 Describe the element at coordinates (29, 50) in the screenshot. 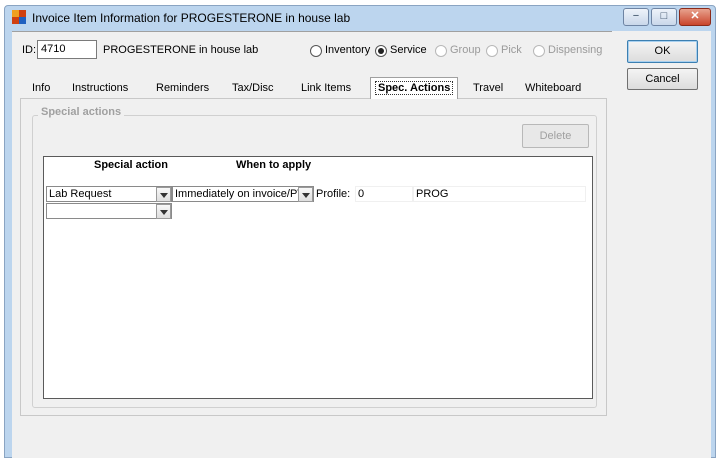

I see `id-label: ID:` at that location.